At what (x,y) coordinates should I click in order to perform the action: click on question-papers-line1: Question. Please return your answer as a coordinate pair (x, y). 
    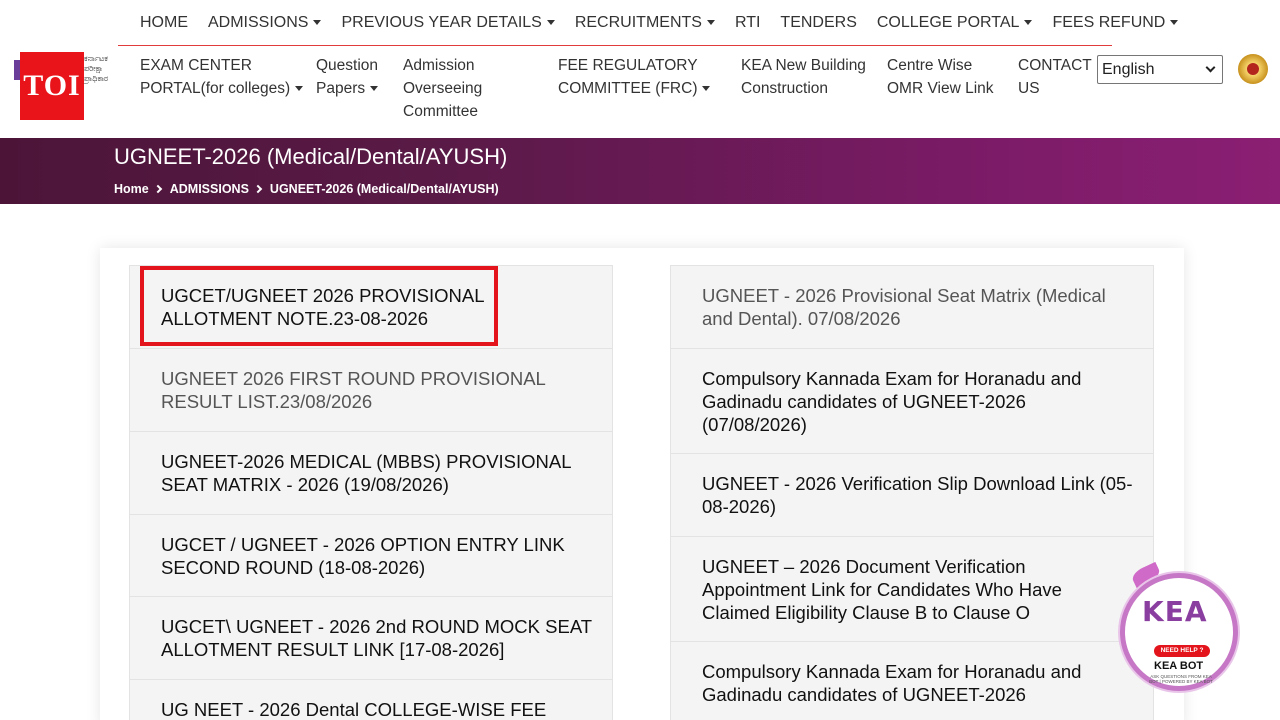
    Looking at the image, I should click on (347, 65).